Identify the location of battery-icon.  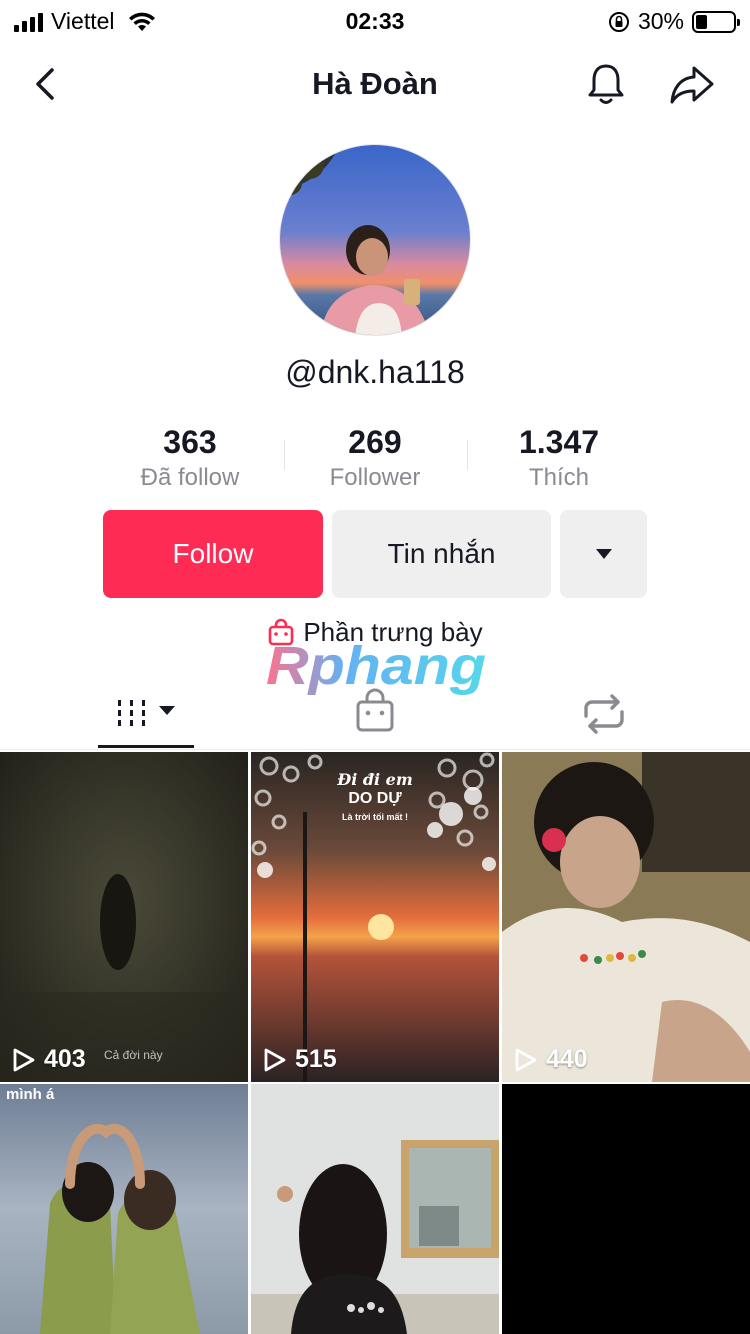
(716, 21).